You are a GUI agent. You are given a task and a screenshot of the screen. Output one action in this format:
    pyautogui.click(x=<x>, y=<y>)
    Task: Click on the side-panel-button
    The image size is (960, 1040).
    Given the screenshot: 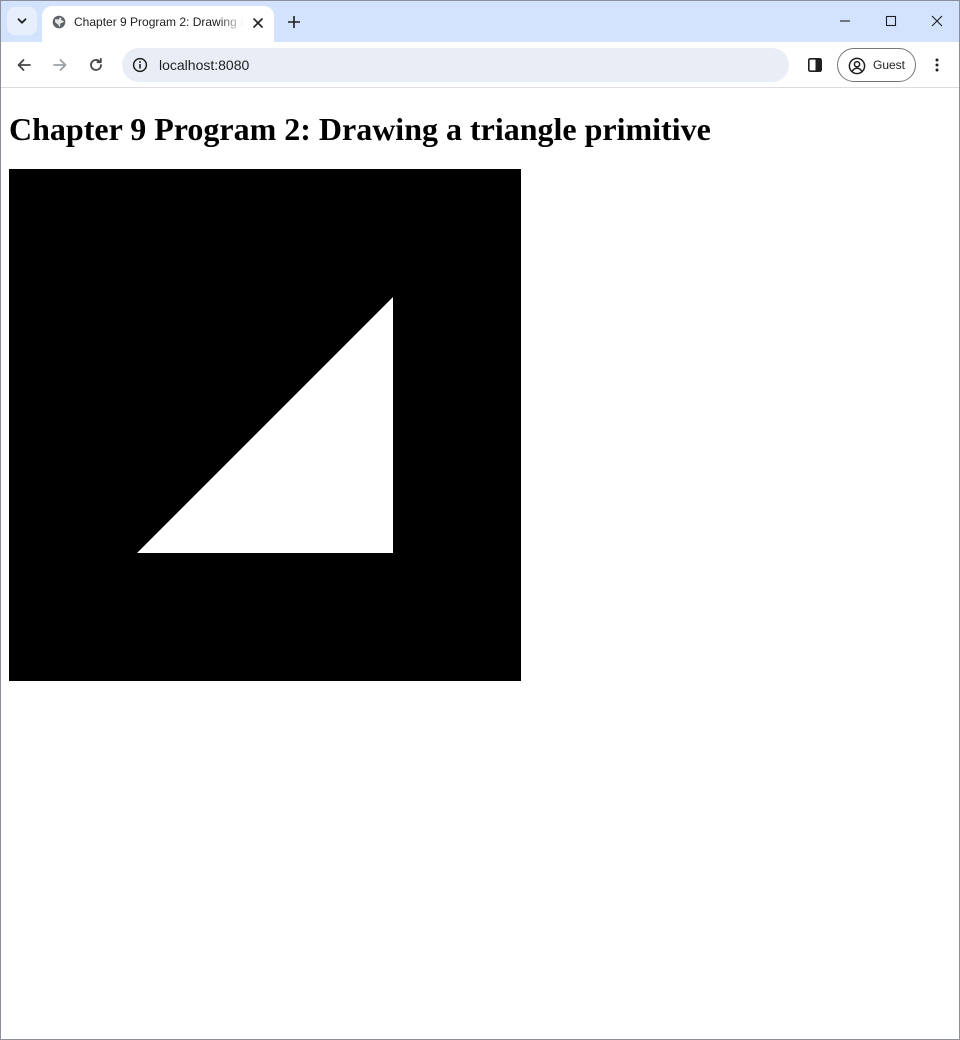 What is the action you would take?
    pyautogui.click(x=815, y=65)
    